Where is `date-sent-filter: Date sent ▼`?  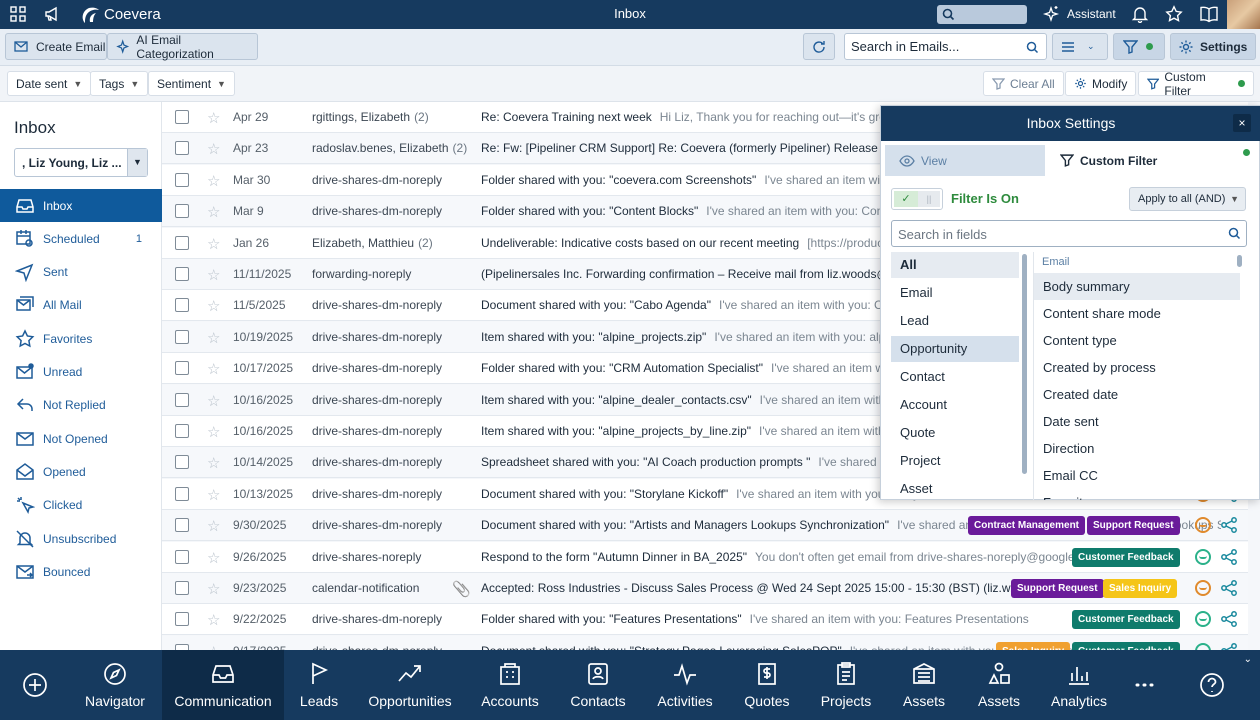
date-sent-filter: Date sent ▼ is located at coordinates (49, 83).